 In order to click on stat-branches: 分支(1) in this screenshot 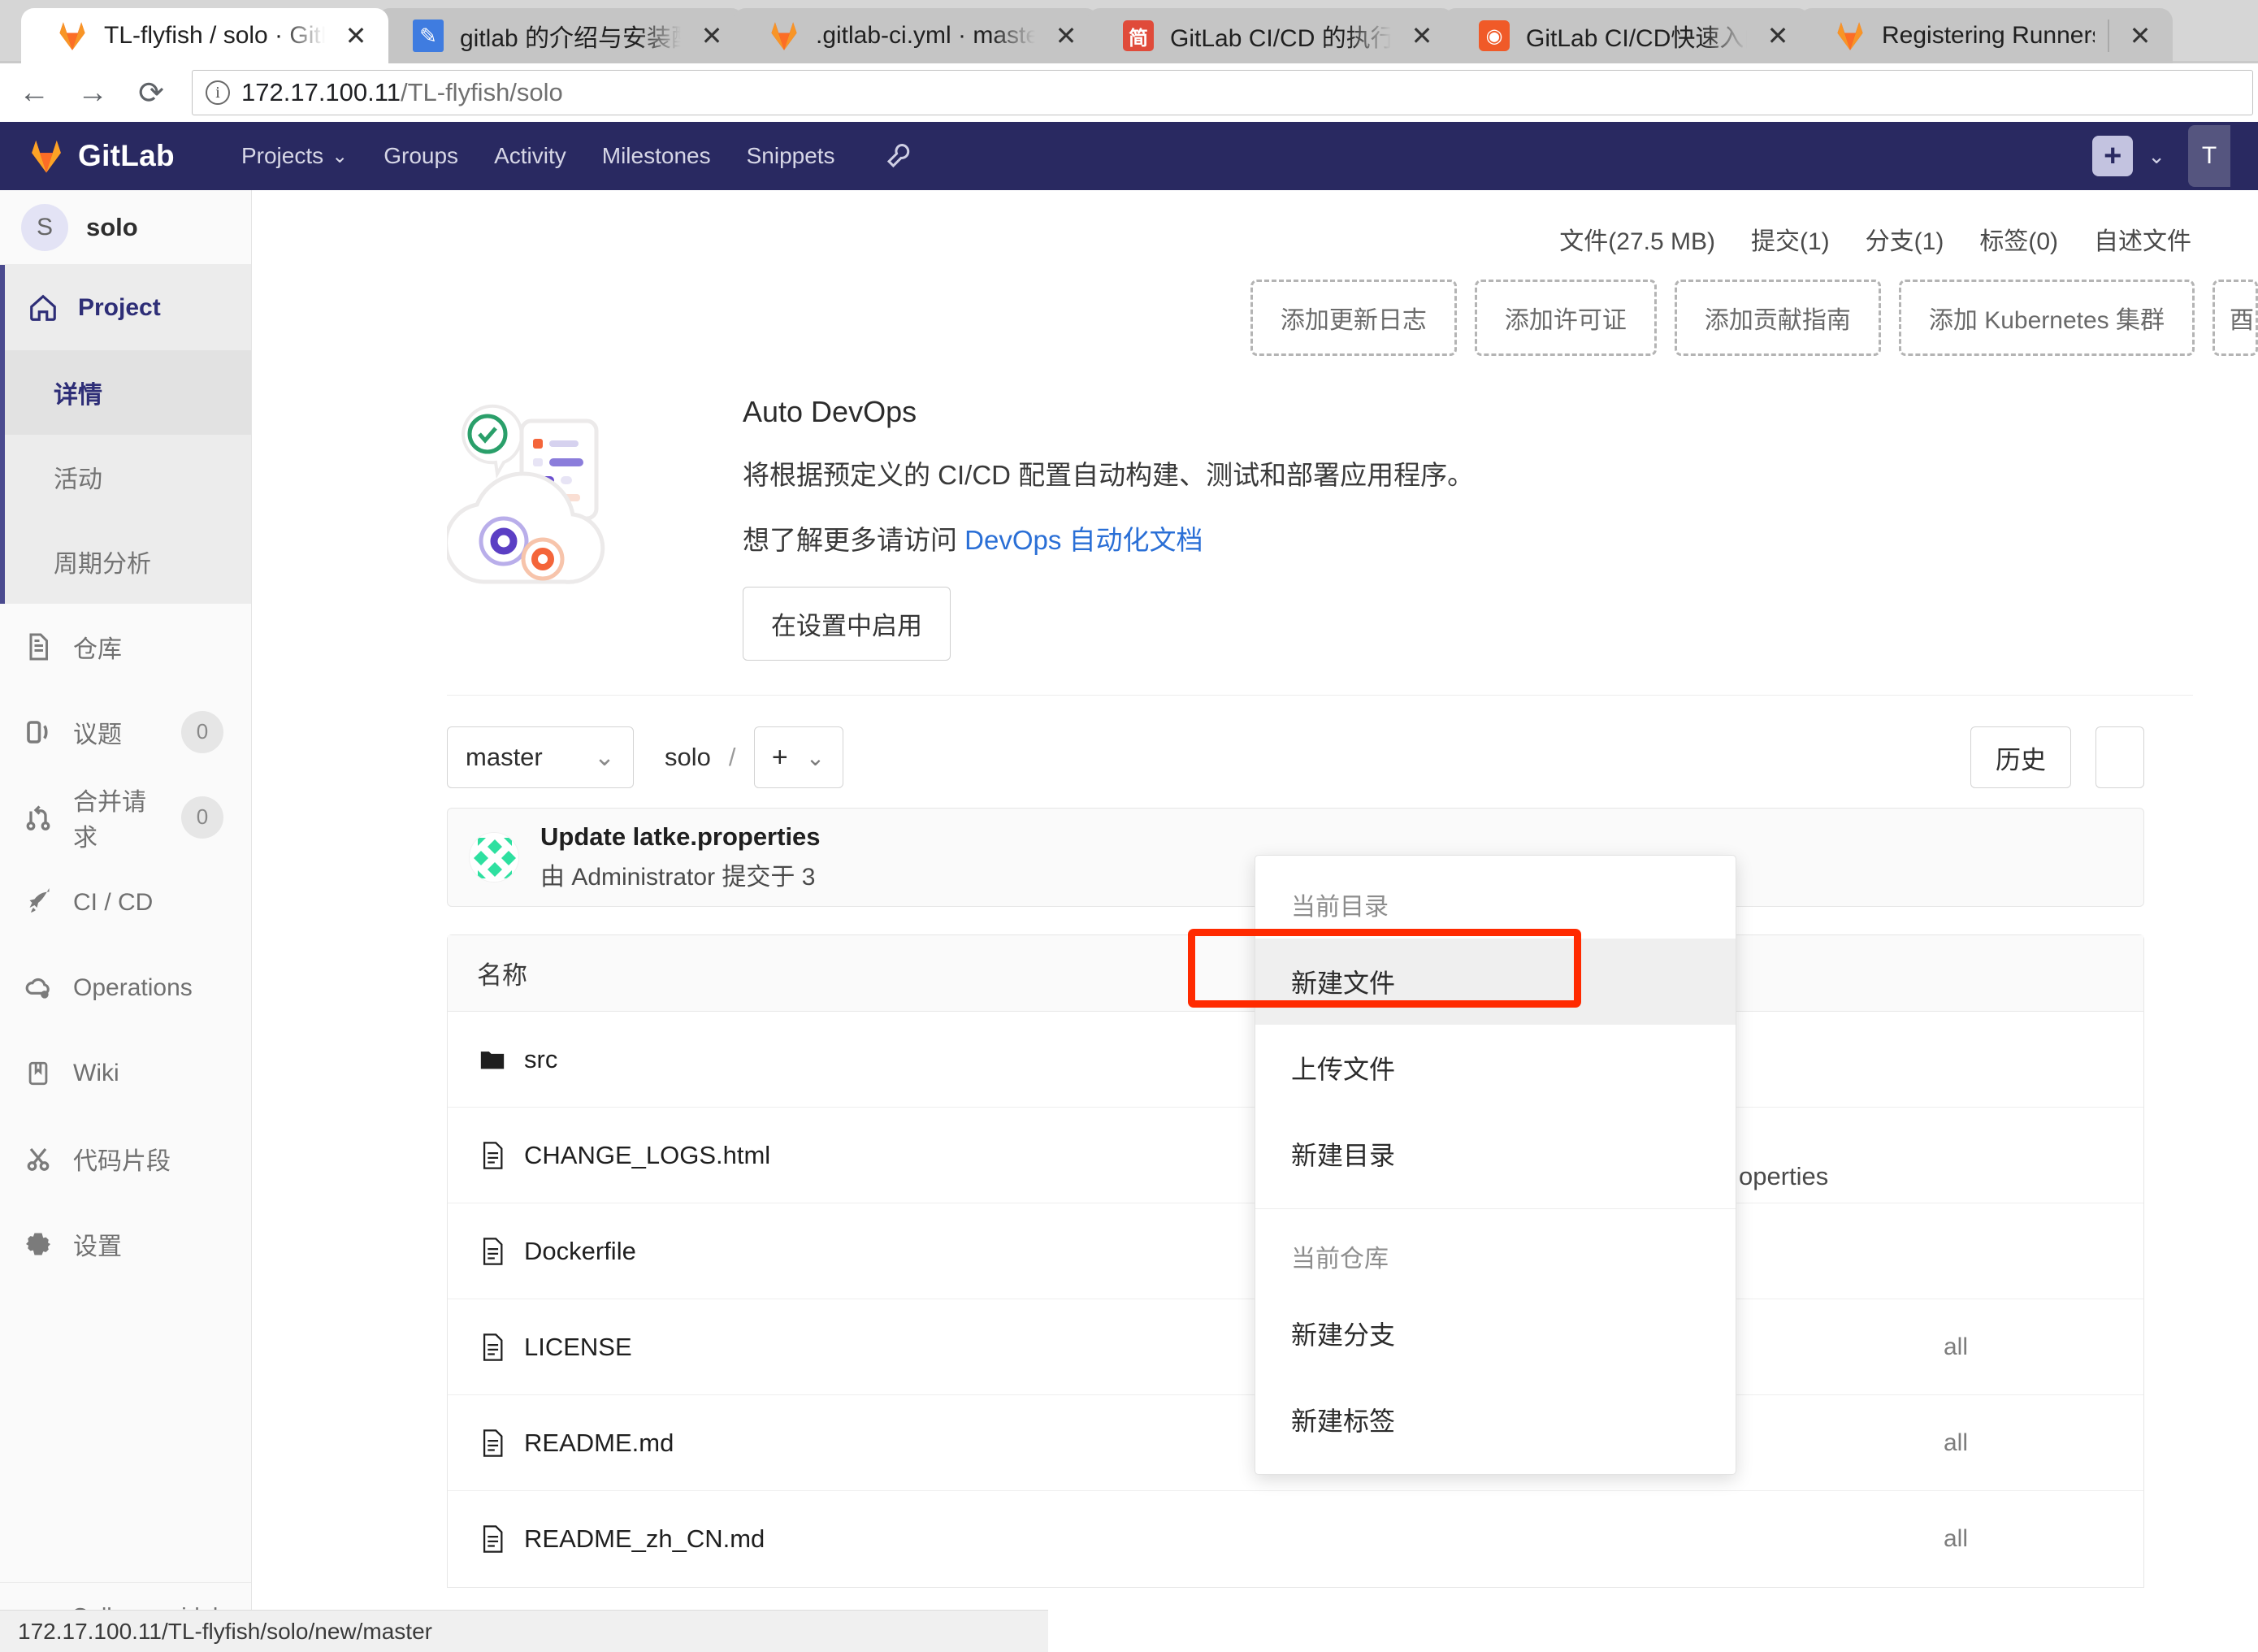, I will do `click(1905, 239)`.